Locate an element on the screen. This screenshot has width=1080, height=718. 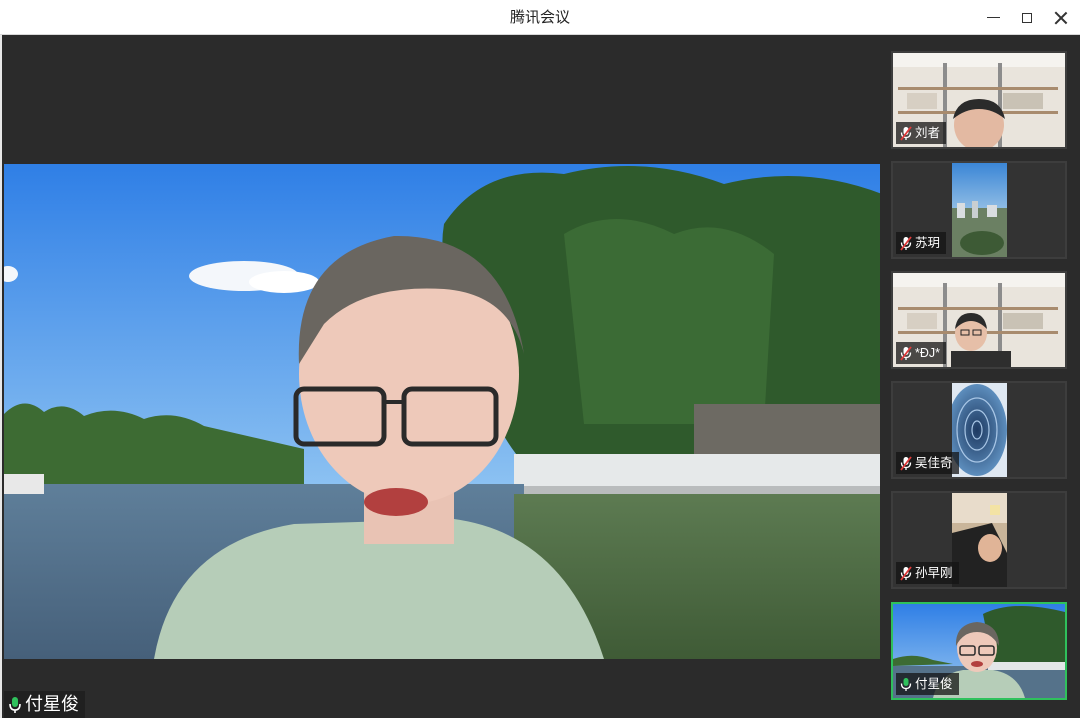
participant-name: 孙早刚 is located at coordinates (934, 573).